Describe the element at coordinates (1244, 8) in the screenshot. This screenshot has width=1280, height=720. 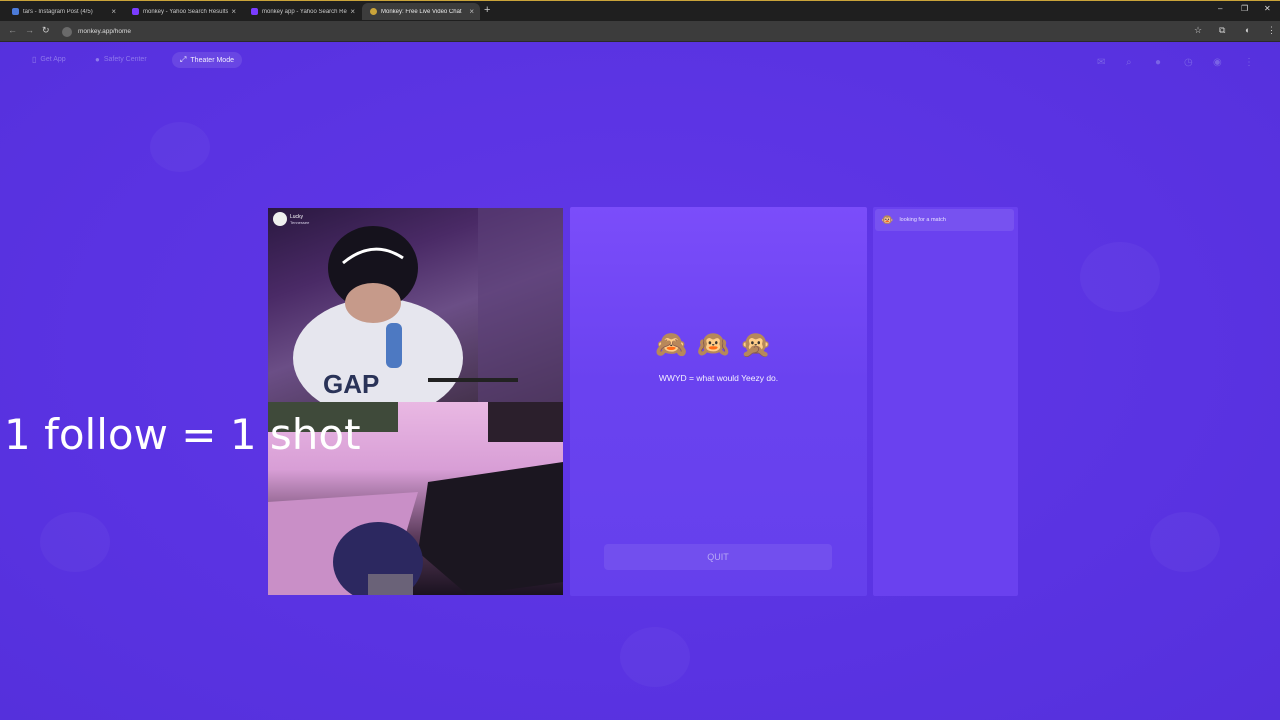
I see `restore-icon: ❐` at that location.